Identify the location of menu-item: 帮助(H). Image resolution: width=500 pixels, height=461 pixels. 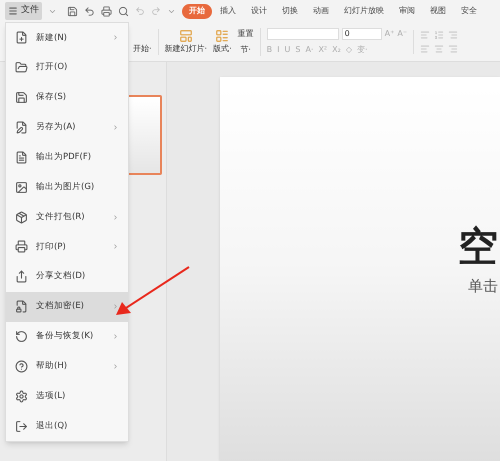
(67, 366).